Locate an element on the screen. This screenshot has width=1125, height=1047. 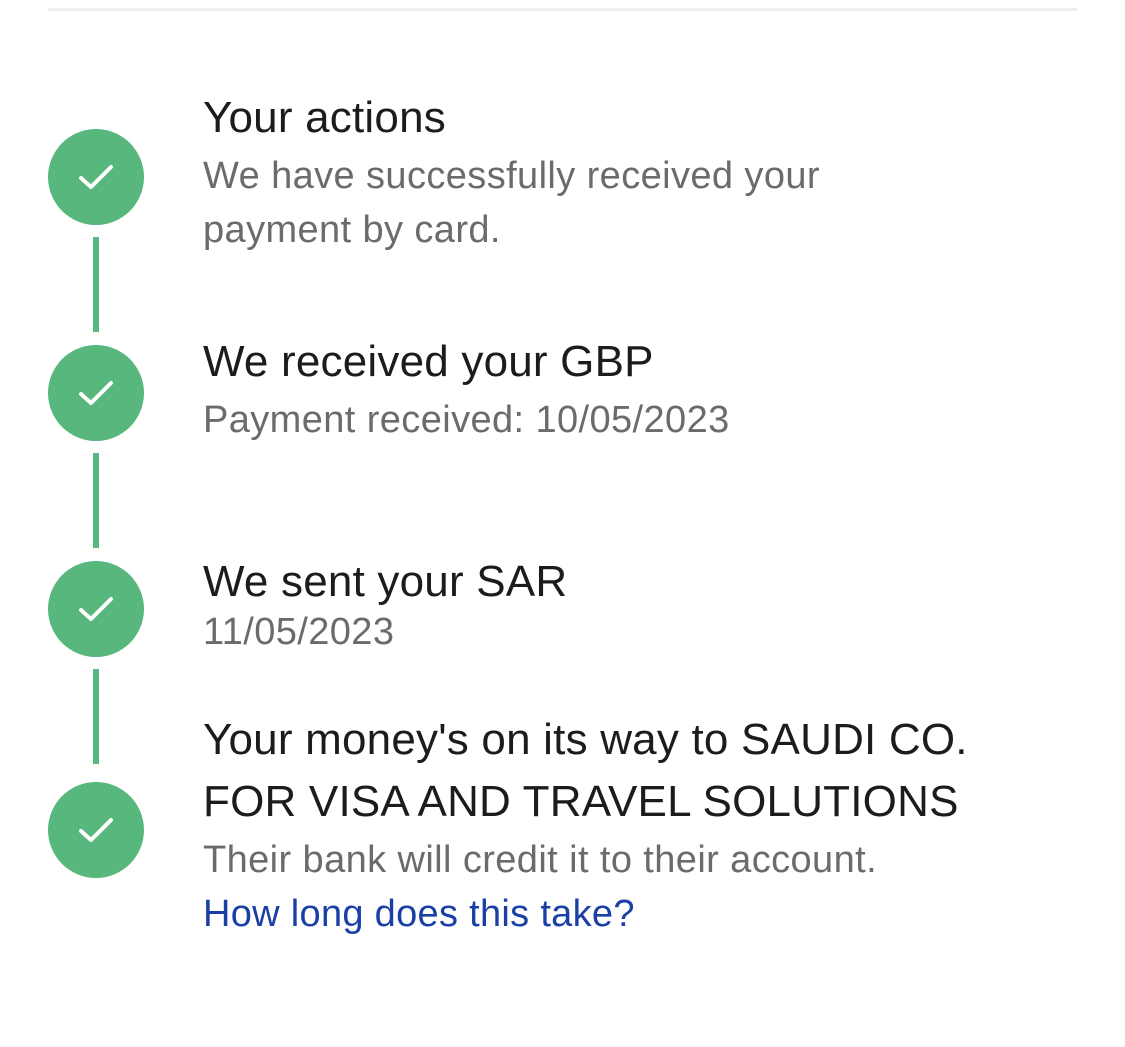
step-subtitle: payment by card. is located at coordinates (352, 230).